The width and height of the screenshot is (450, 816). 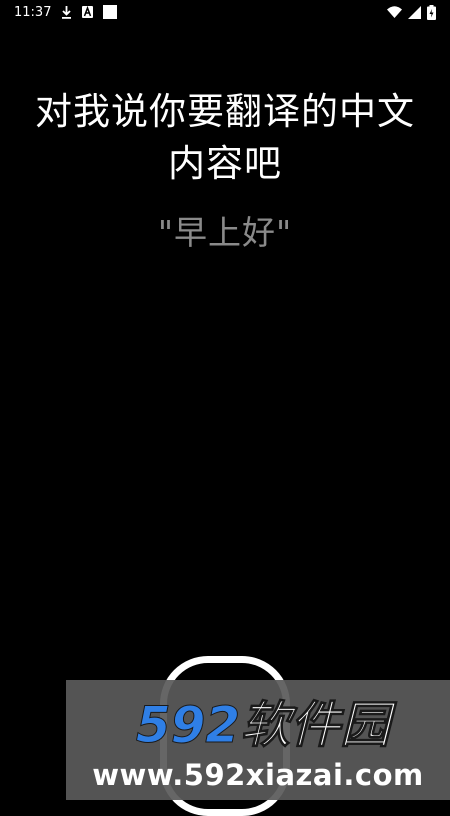 What do you see at coordinates (225, 137) in the screenshot?
I see `voice-prompt-text: 对我说你要翻译的中文内容吧` at bounding box center [225, 137].